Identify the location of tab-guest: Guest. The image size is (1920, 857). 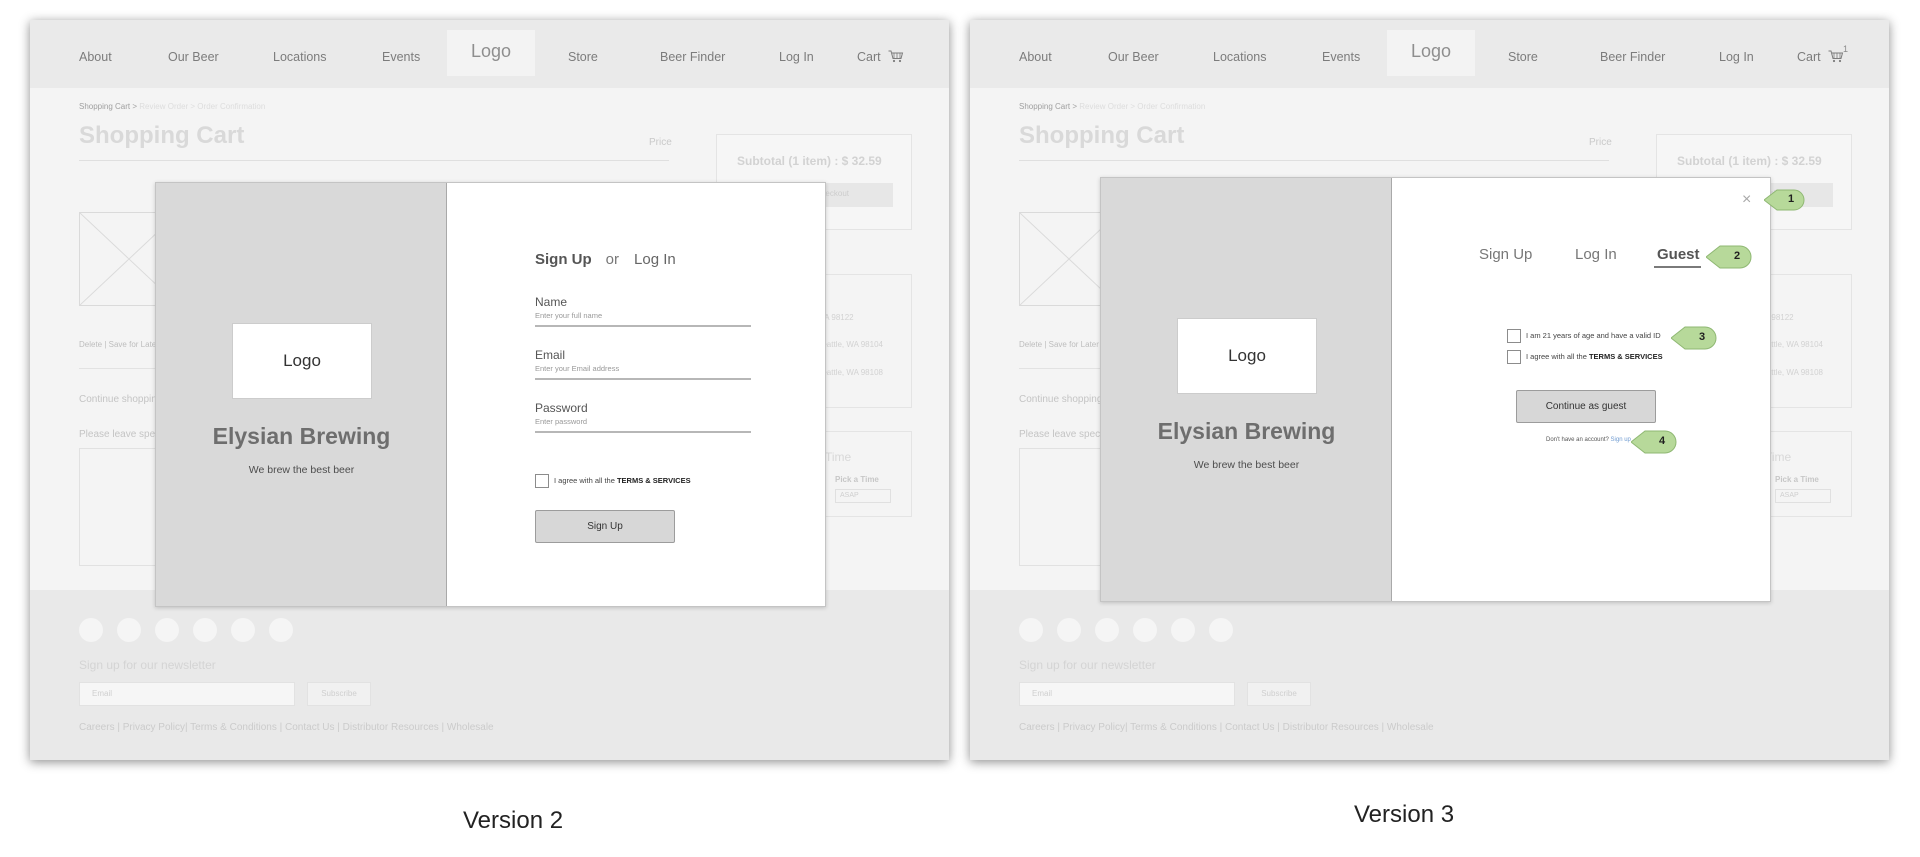
(1678, 254).